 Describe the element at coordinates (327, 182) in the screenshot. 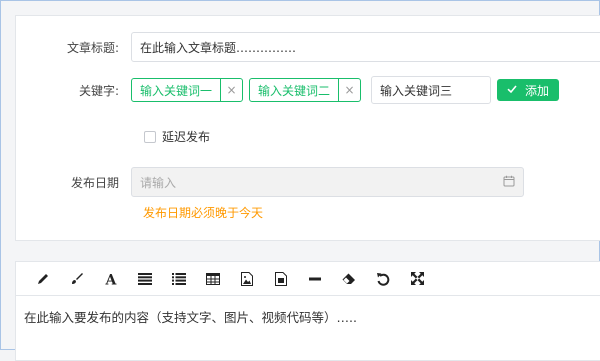

I see `date-input: 请输入` at that location.